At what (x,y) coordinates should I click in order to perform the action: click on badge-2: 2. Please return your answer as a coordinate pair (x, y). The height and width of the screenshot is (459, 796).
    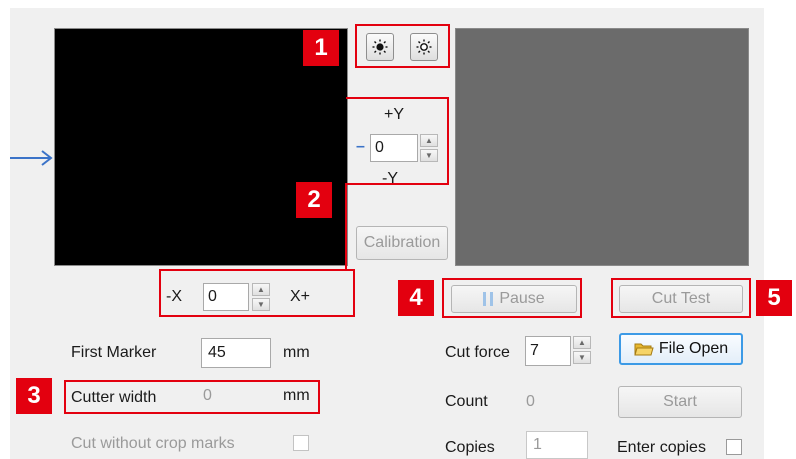
    Looking at the image, I should click on (314, 200).